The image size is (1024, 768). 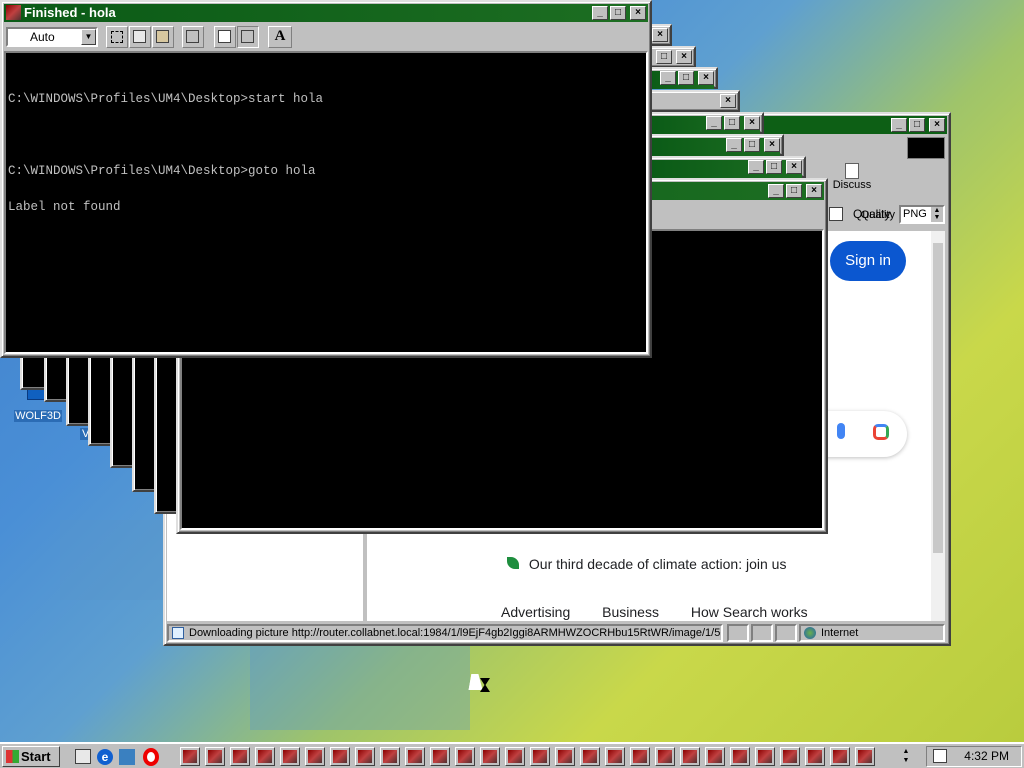 I want to click on browser-window-controls: _ □ ×, so click(x=918, y=125).